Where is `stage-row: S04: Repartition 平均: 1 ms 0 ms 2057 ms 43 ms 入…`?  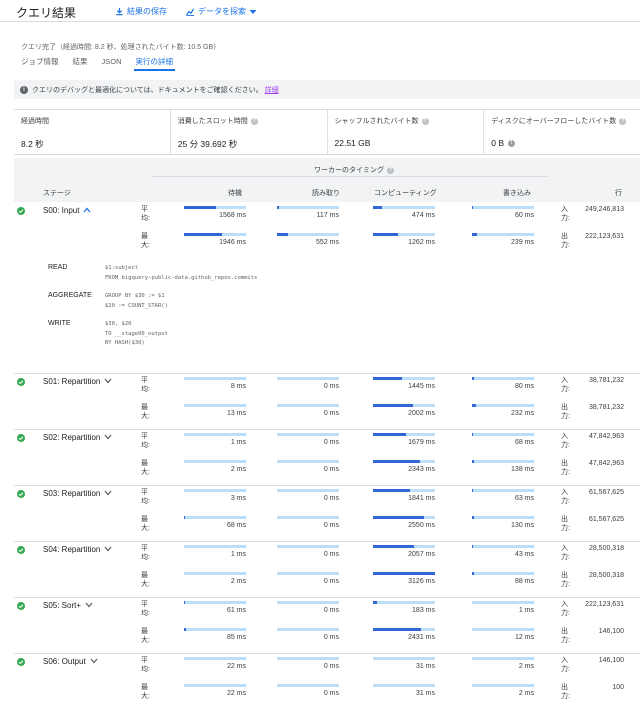
stage-row: S04: Repartition 平均: 1 ms 0 ms 2057 ms 43 ms 入… is located at coordinates (327, 569).